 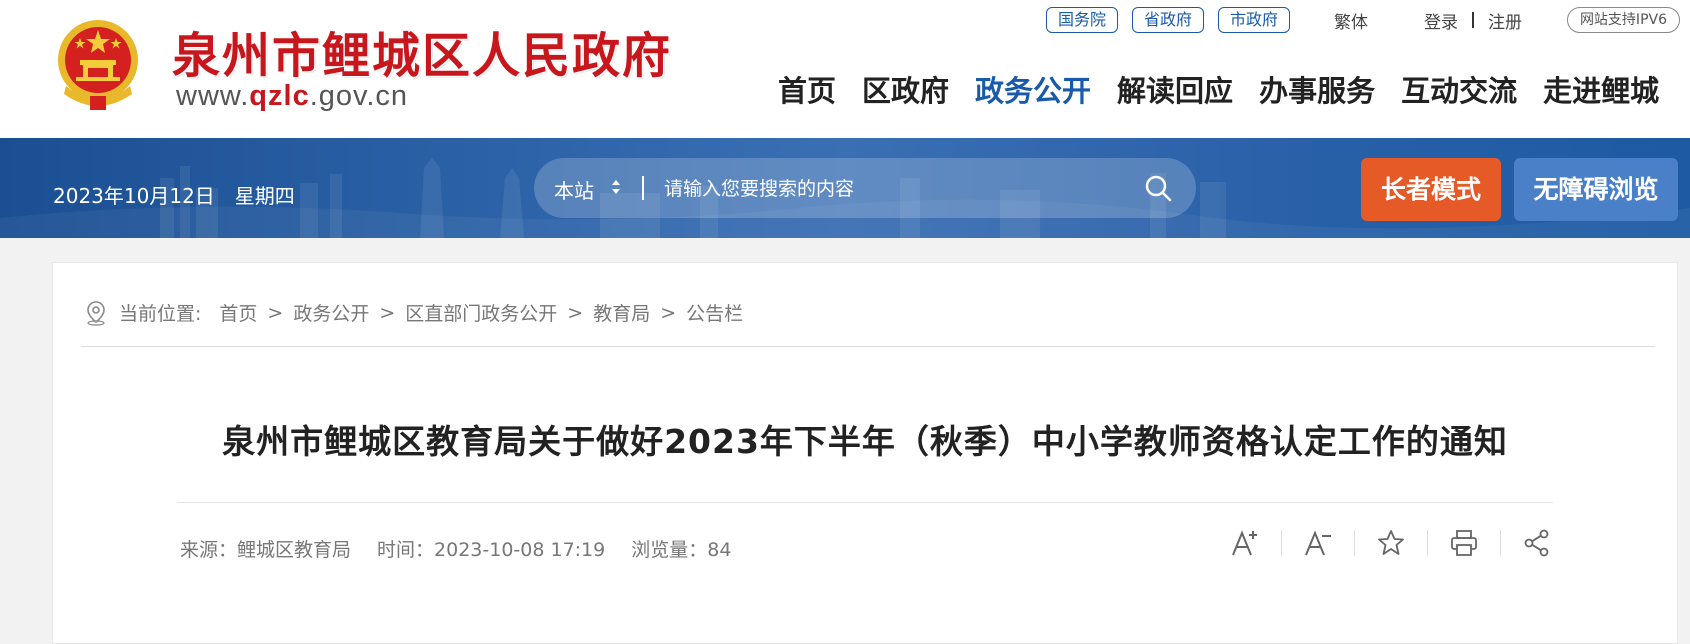 I want to click on register-link: 注册, so click(x=1505, y=20).